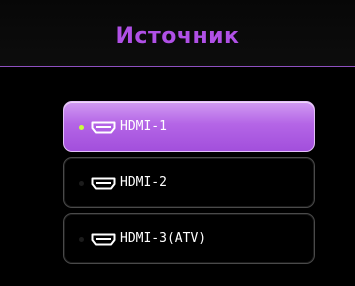  What do you see at coordinates (189, 182) in the screenshot?
I see `source-item-hdmi-2: HDMI-2` at bounding box center [189, 182].